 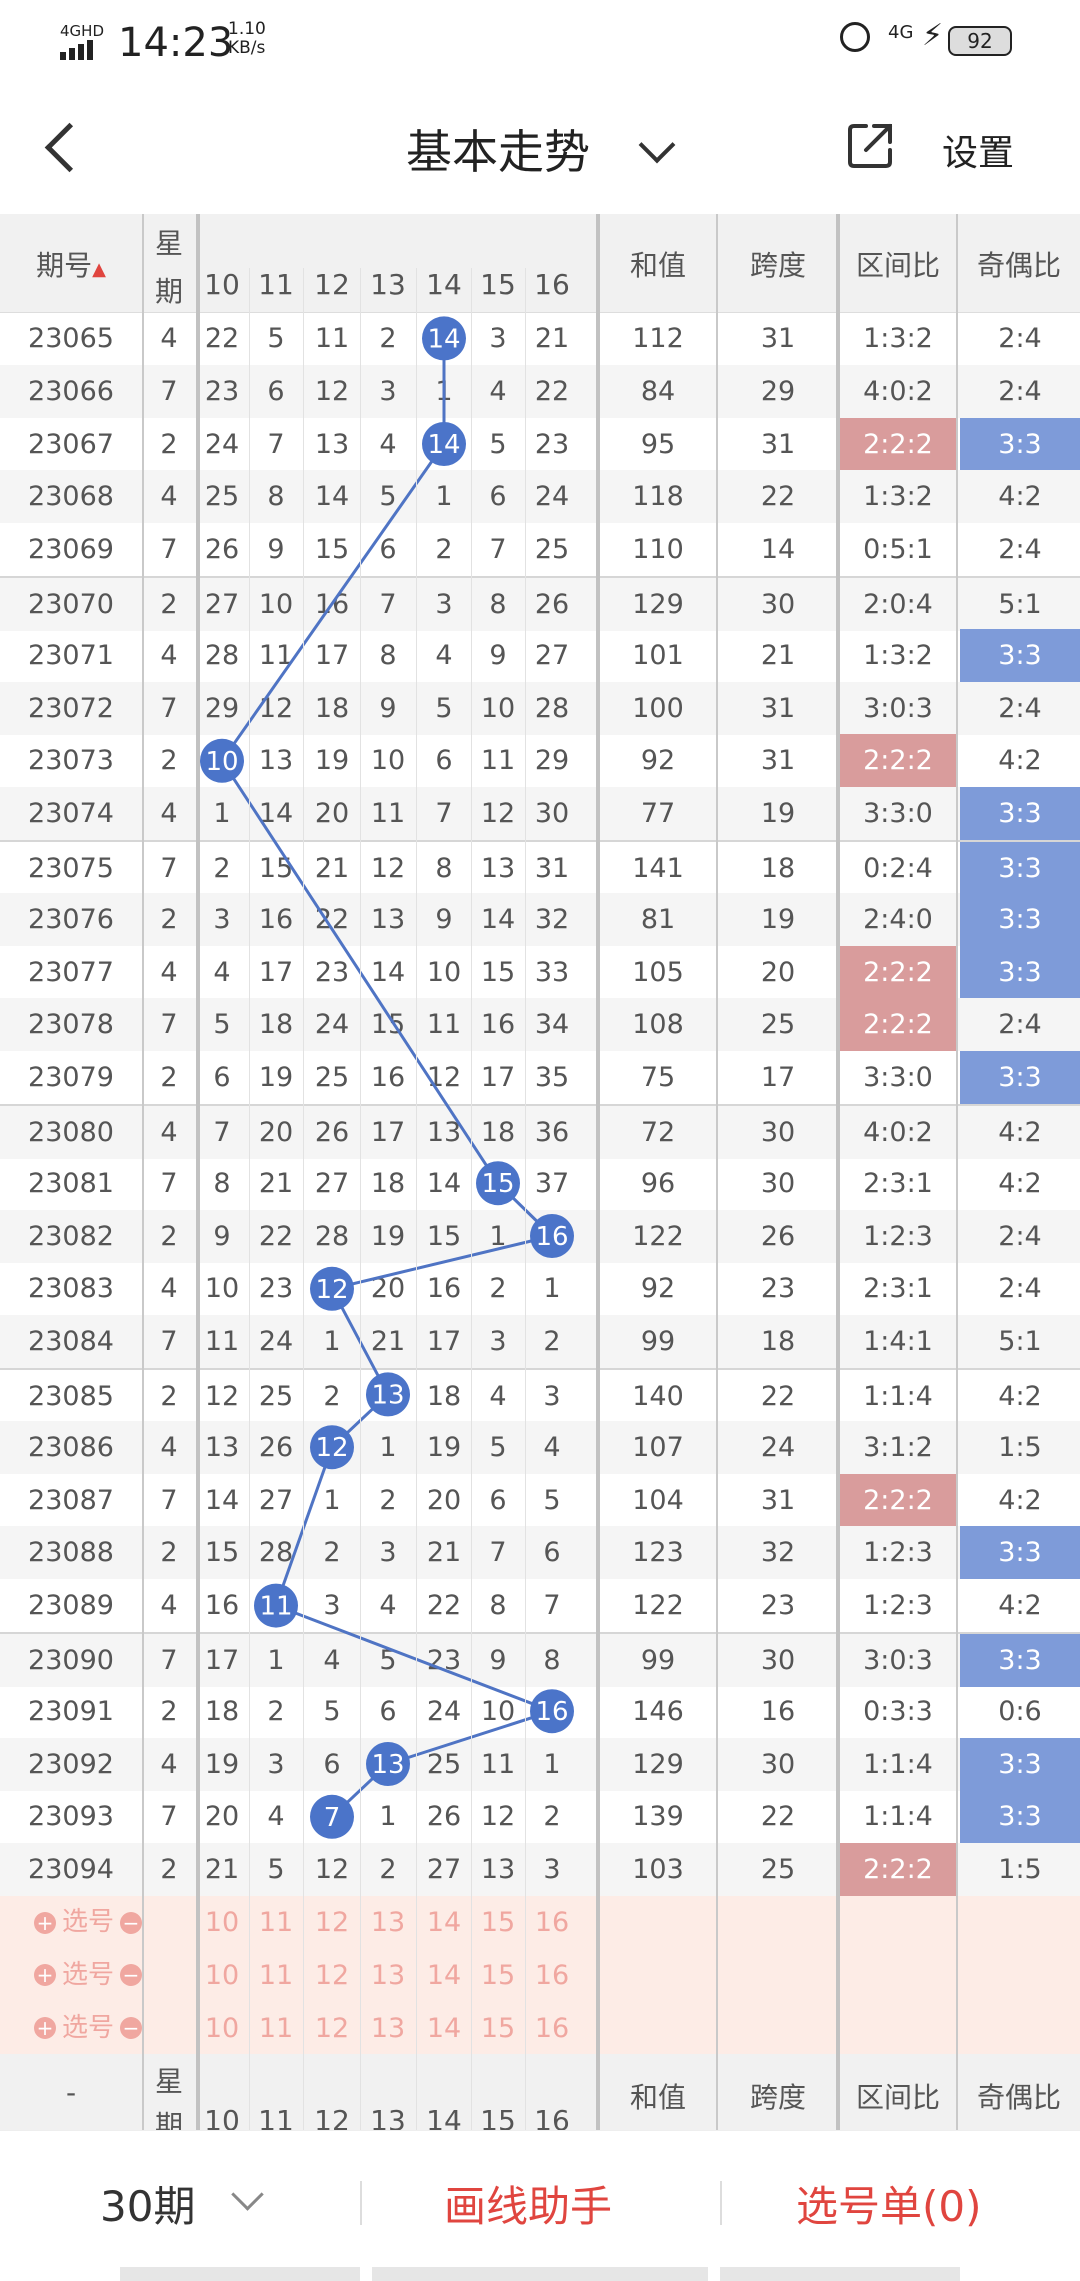 What do you see at coordinates (901, 32) in the screenshot?
I see `mobile-data-label: 4G` at bounding box center [901, 32].